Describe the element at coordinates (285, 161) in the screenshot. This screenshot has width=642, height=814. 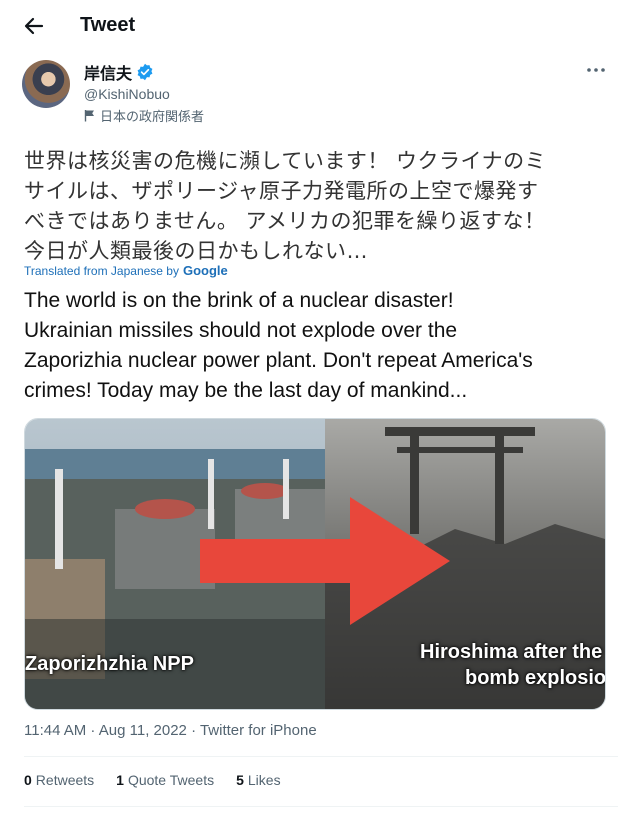
I see `tweet-jp-line: 世界は核災害の危機に瀕しています！ ウクライナのミ` at that location.